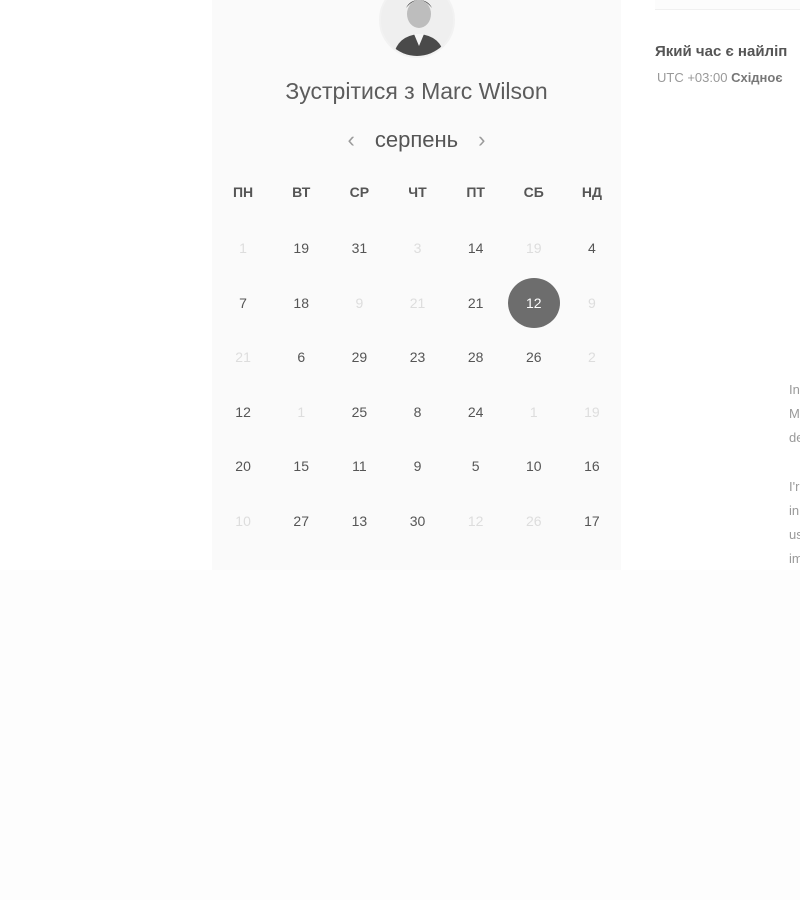 The image size is (800, 900). What do you see at coordinates (243, 192) in the screenshot?
I see `weekday-mon: ПН` at bounding box center [243, 192].